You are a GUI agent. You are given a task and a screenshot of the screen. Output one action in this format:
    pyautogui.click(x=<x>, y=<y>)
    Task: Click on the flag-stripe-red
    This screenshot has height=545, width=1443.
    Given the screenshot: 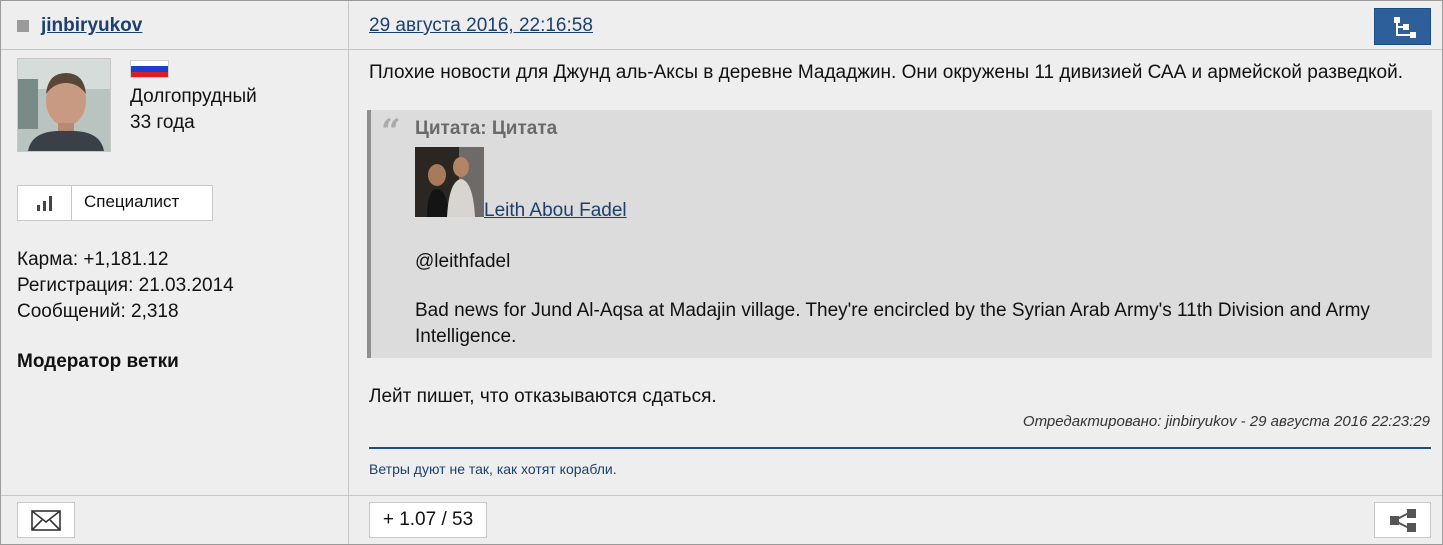 What is the action you would take?
    pyautogui.click(x=149, y=74)
    